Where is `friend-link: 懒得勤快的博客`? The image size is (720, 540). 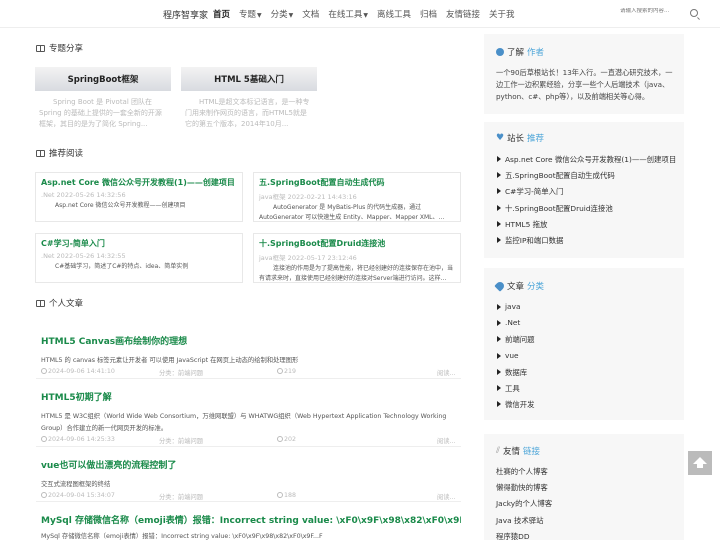 friend-link: 懒得勤快的博客 is located at coordinates (524, 490).